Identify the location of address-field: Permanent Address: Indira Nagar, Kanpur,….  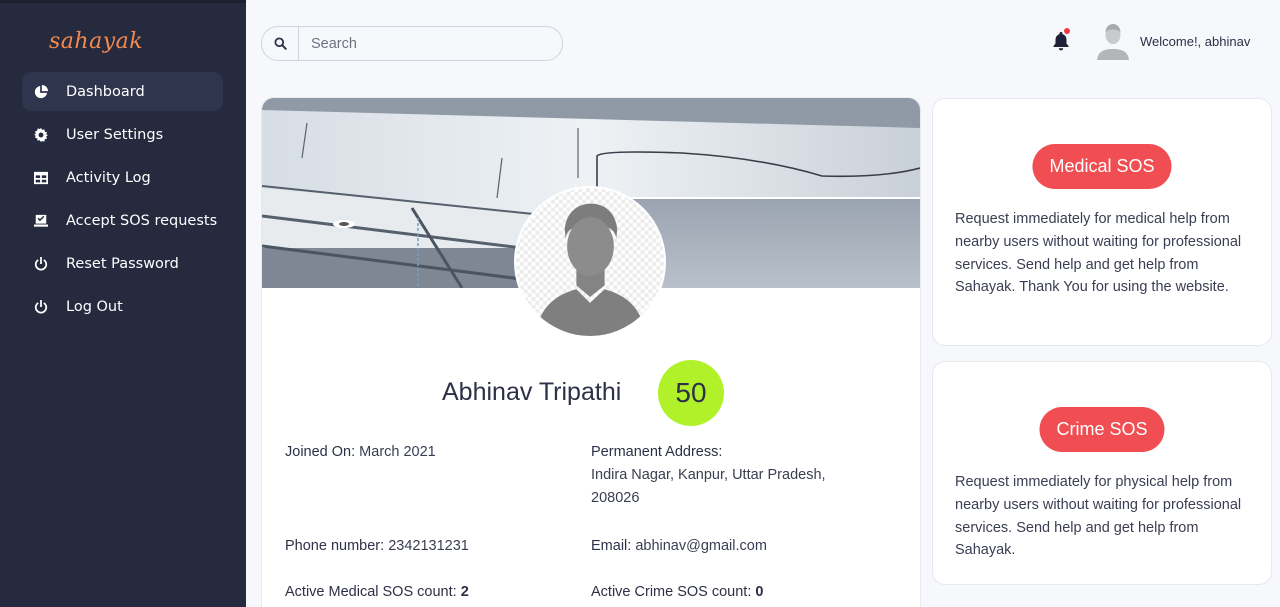
(731, 475).